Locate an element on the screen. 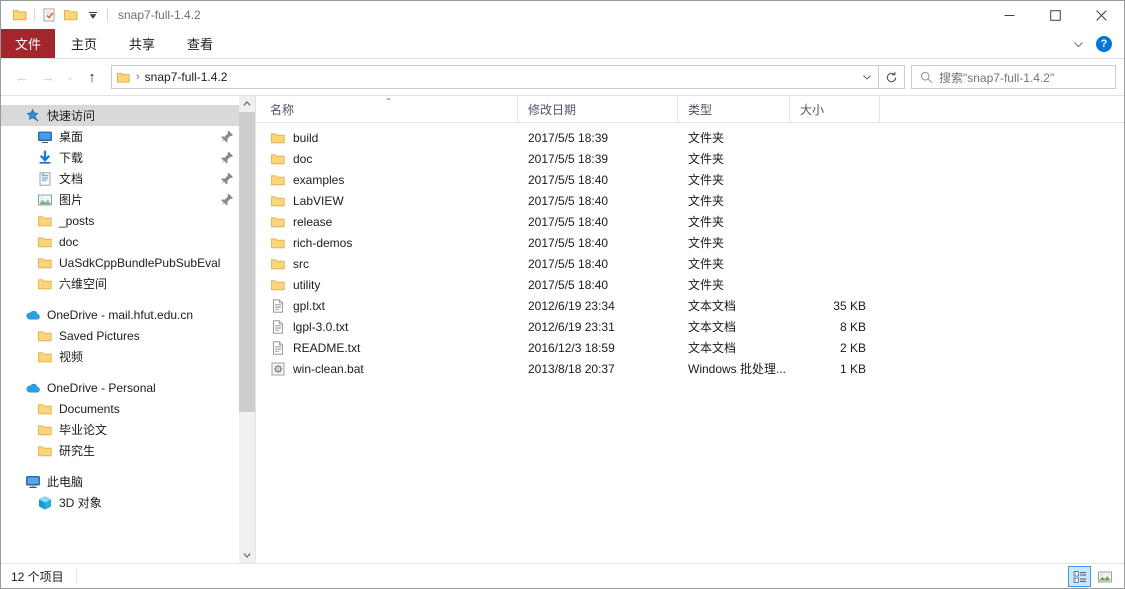  search-input: 搜索"snap7-full-1.4.2" is located at coordinates (996, 77).